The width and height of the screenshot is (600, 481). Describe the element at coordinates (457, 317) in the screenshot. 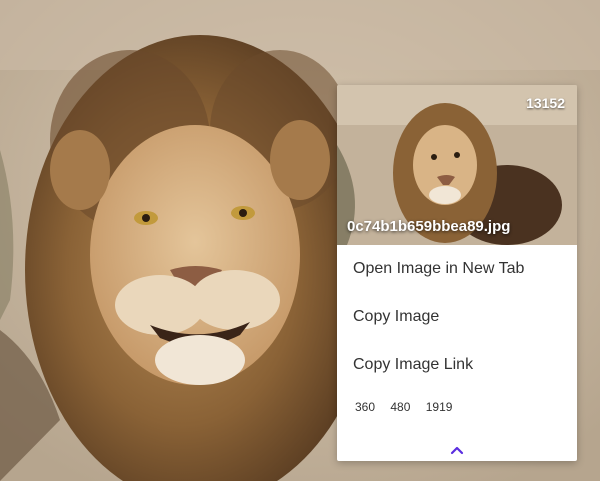

I see `copy-image-item: Copy Image` at that location.